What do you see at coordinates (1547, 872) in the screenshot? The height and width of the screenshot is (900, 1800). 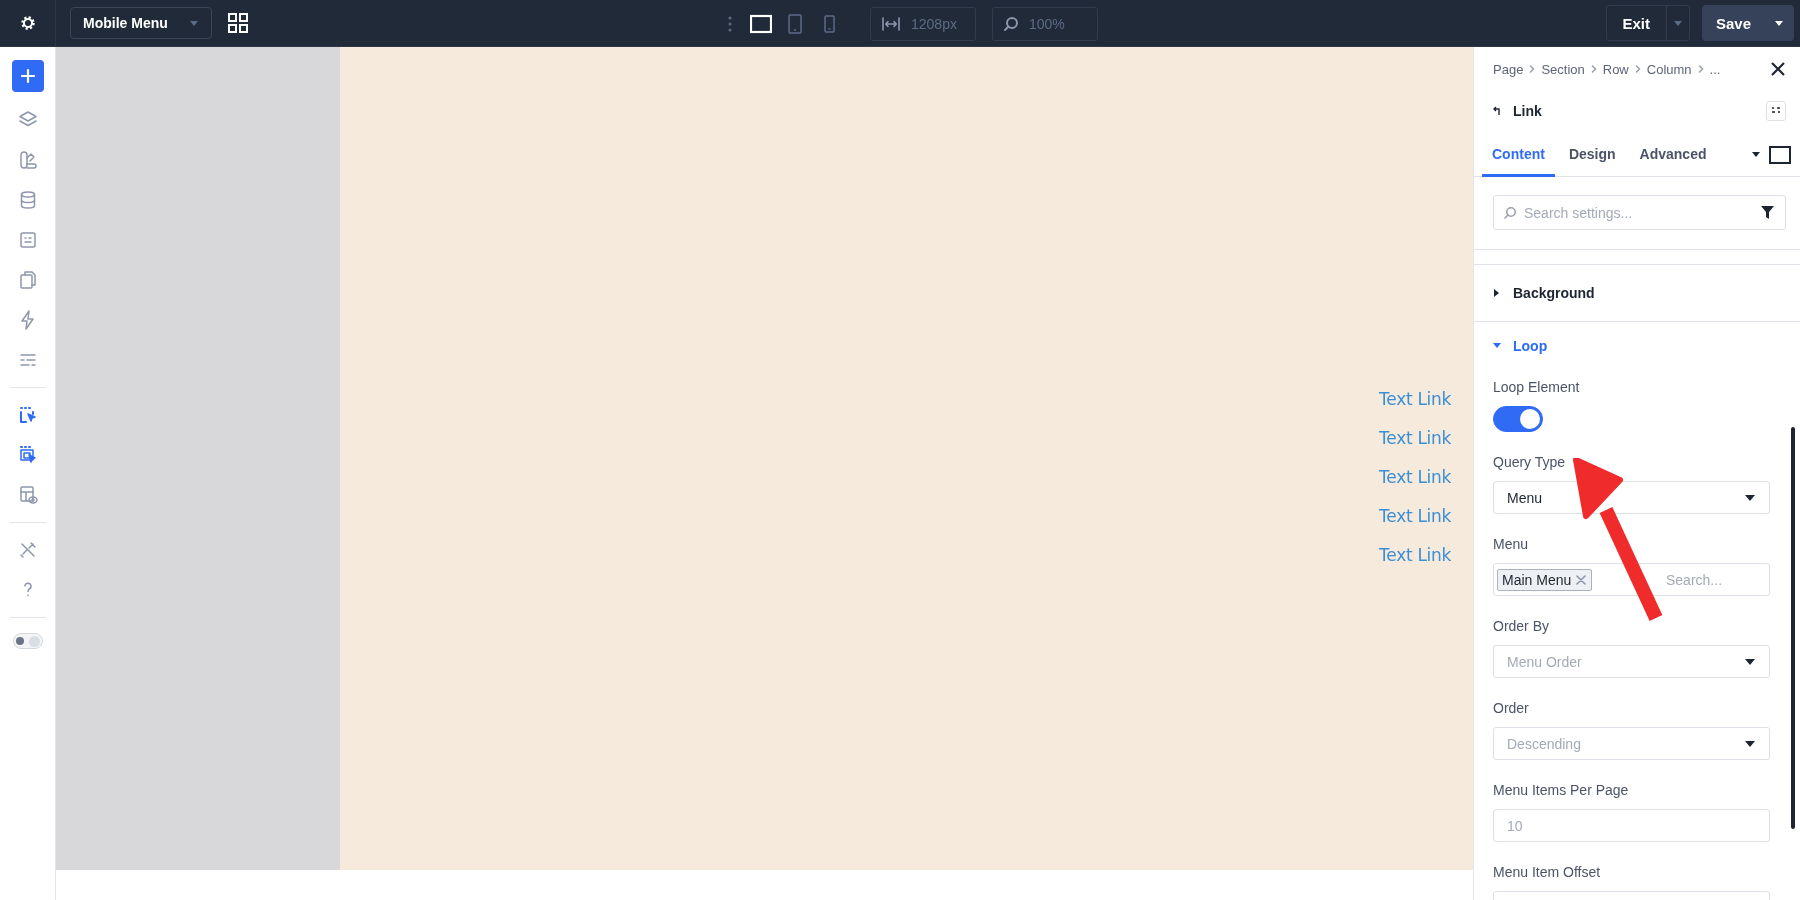 I see `field-label: Menu Item Offset` at bounding box center [1547, 872].